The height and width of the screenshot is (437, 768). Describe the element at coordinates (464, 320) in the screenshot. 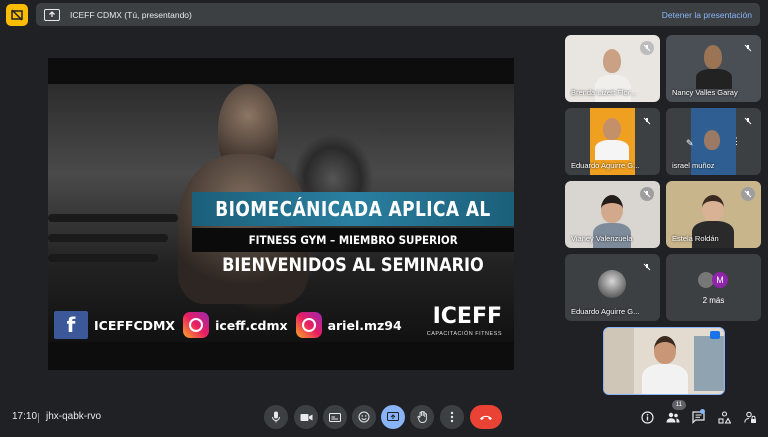

I see `iceff-logo: ICEFF CAPACITACIÓN FITNESS` at that location.